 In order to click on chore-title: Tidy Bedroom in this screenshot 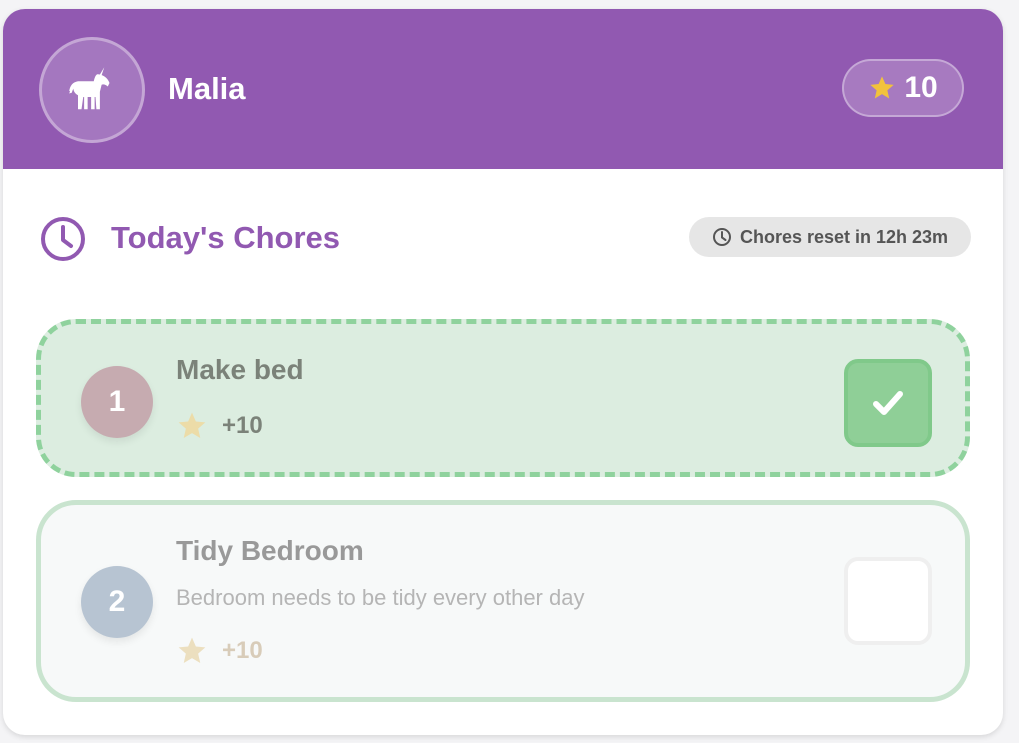, I will do `click(270, 550)`.